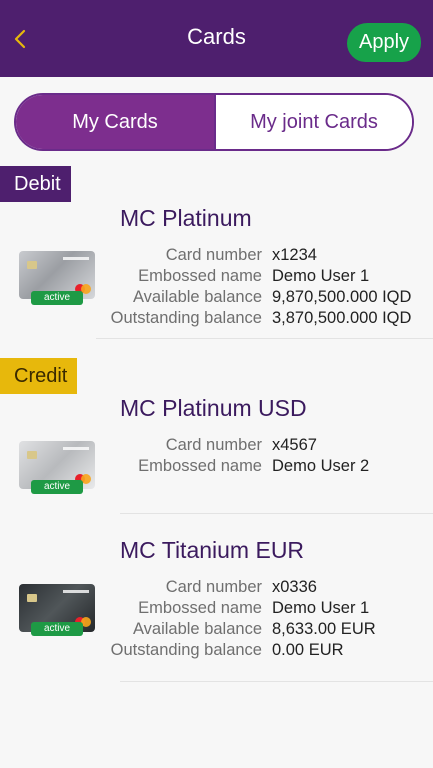 The height and width of the screenshot is (768, 433). What do you see at coordinates (264, 466) in the screenshot?
I see `detail-row: Embossed name Demo User 2` at bounding box center [264, 466].